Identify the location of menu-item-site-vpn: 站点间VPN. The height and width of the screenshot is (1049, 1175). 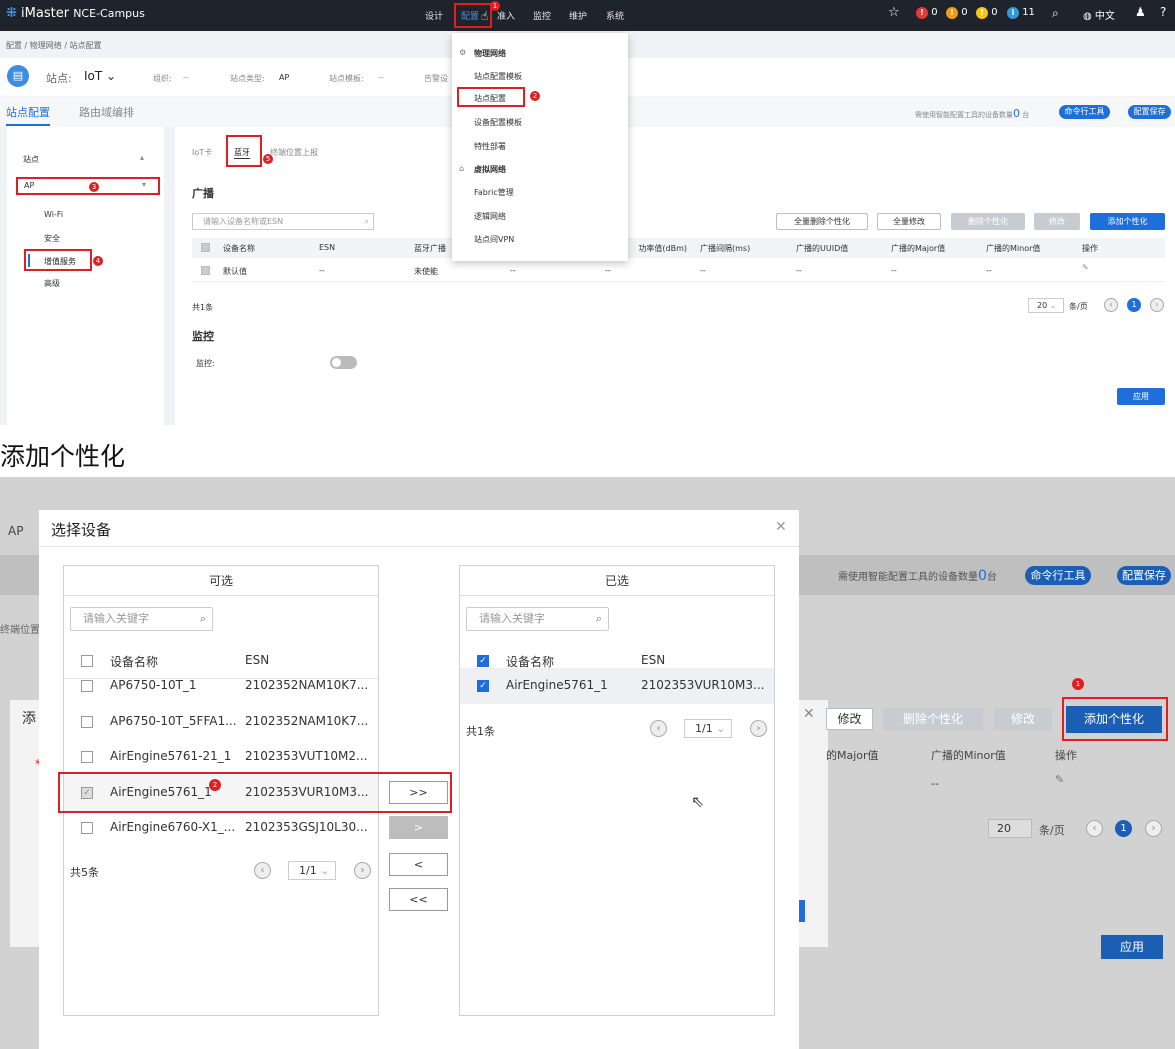
(494, 239).